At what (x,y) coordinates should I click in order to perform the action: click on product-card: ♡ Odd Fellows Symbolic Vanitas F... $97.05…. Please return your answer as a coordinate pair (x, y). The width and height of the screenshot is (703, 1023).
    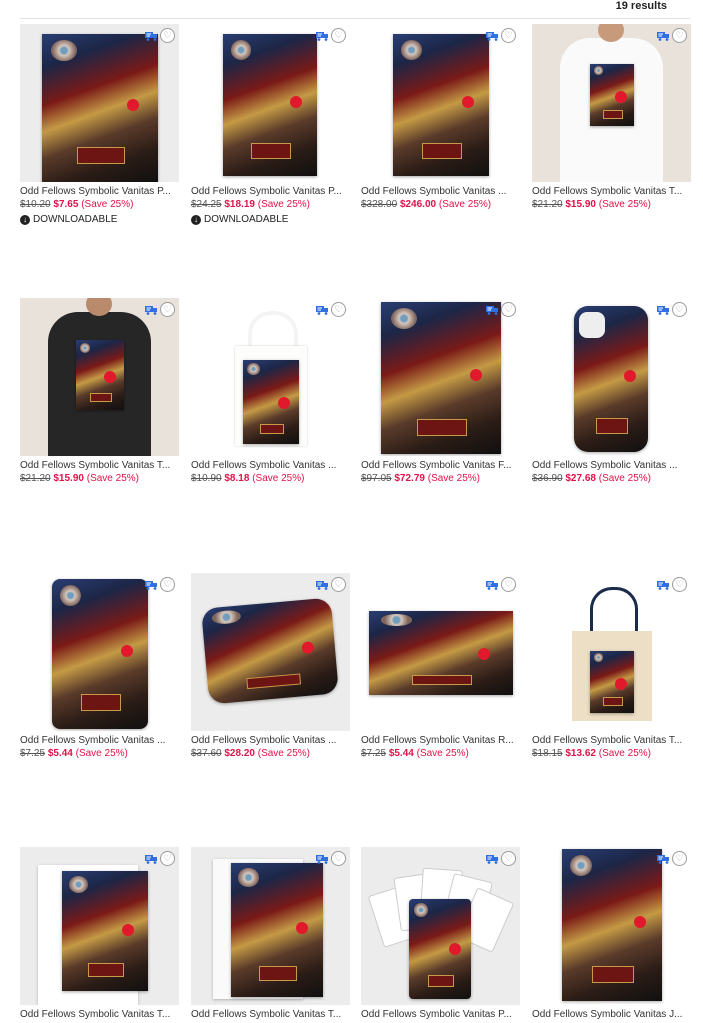
    Looking at the image, I should click on (440, 391).